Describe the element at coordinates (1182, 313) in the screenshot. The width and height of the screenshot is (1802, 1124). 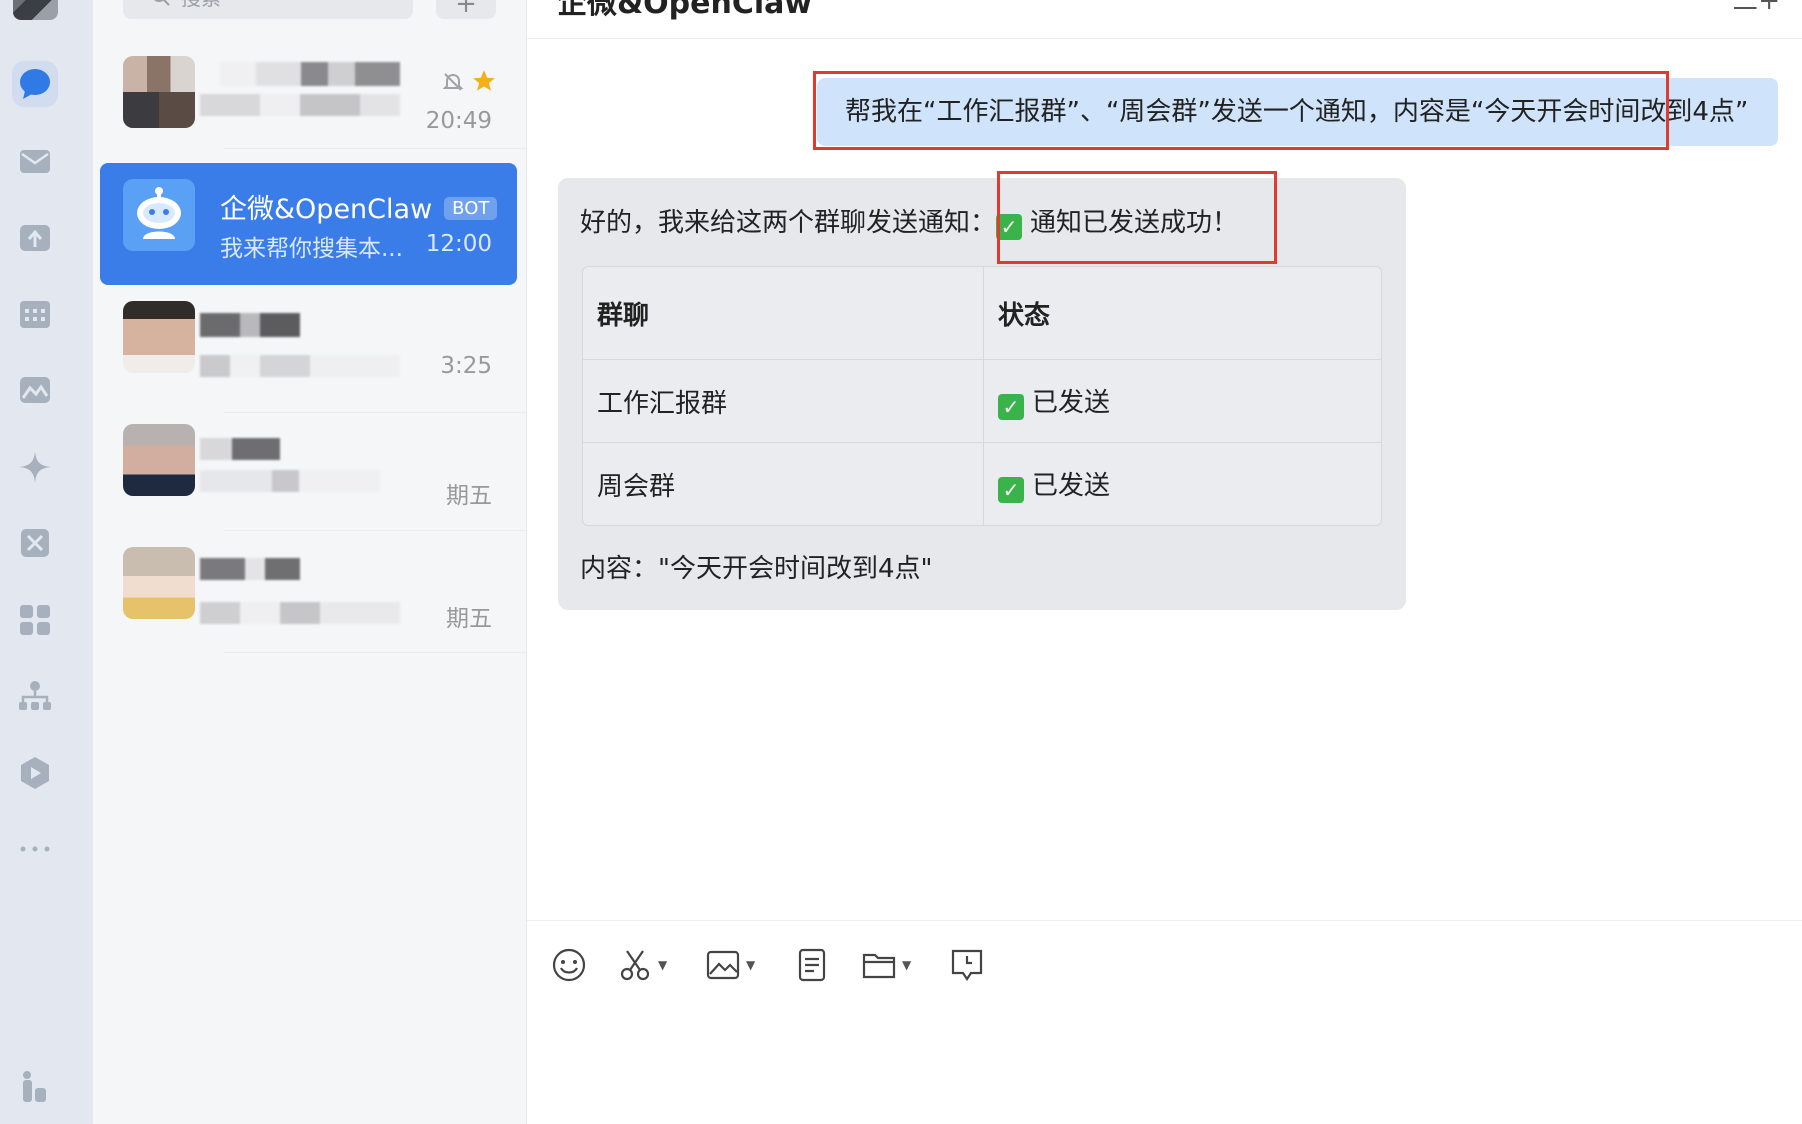
I see `column-header-status: 状态` at that location.